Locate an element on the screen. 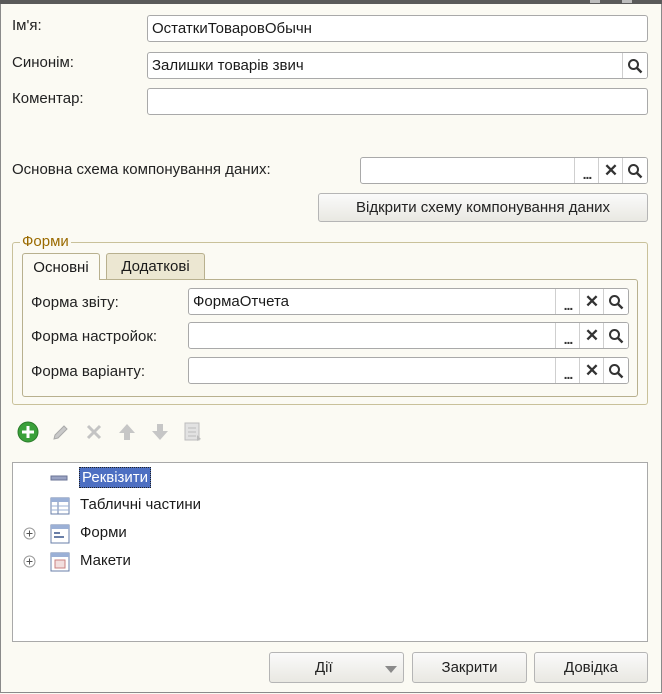  tree-item-label: Макети is located at coordinates (105, 560).